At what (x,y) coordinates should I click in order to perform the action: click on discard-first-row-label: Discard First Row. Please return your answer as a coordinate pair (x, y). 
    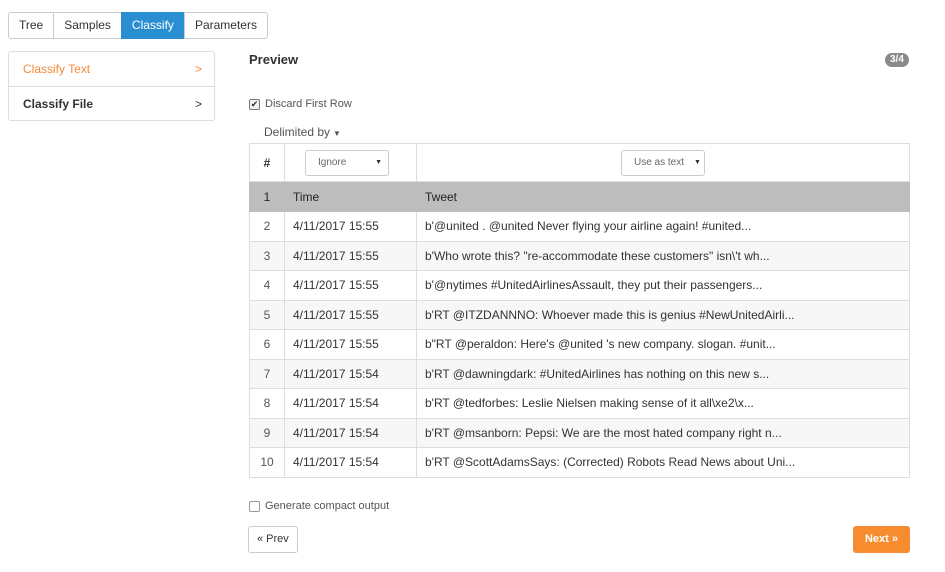
    Looking at the image, I should click on (308, 104).